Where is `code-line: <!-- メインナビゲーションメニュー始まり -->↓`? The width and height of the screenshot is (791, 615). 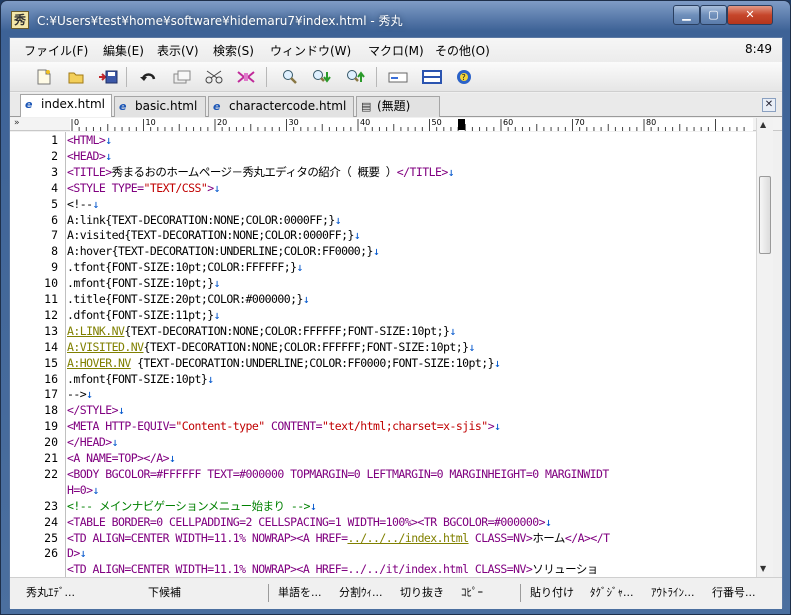
code-line: <!-- メインナビゲーションメニュー始まり -->↓ is located at coordinates (192, 506).